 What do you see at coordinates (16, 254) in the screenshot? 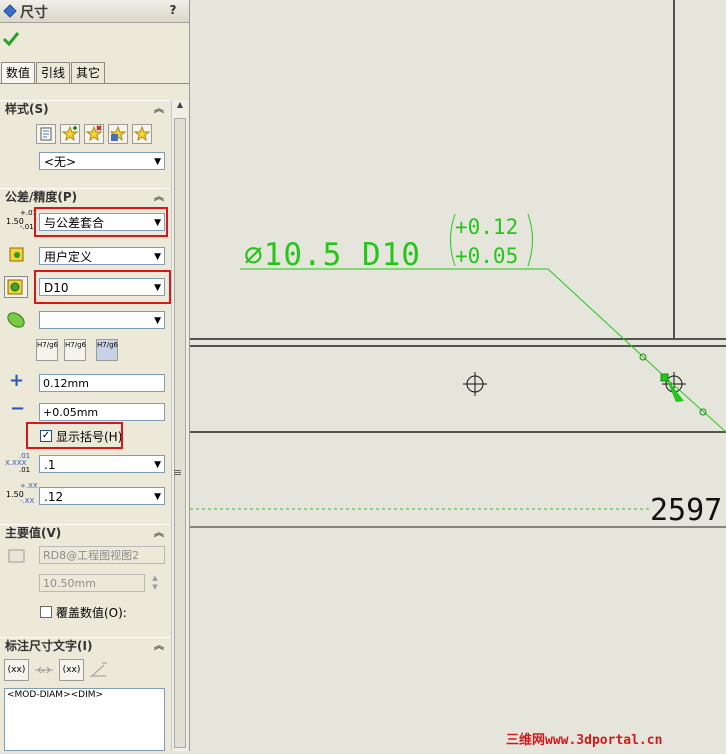
I see `classification-icon` at bounding box center [16, 254].